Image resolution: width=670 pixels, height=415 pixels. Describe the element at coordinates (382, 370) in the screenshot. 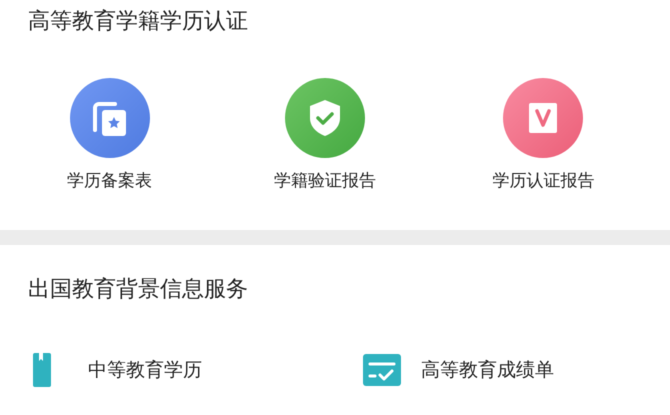

I see `list-check-icon` at that location.